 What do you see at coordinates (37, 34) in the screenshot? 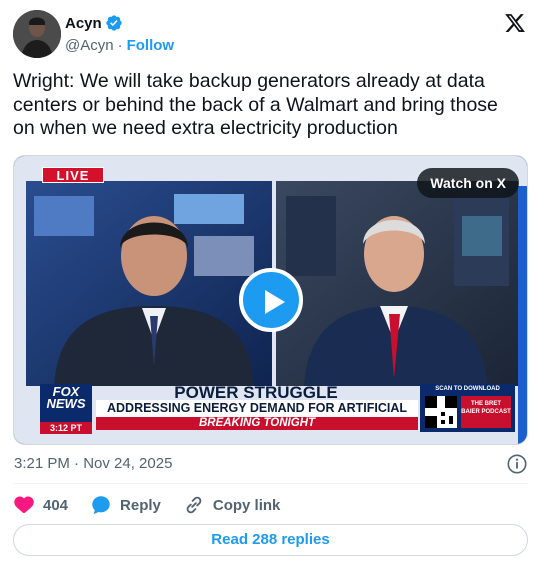
I see `author-avatar` at bounding box center [37, 34].